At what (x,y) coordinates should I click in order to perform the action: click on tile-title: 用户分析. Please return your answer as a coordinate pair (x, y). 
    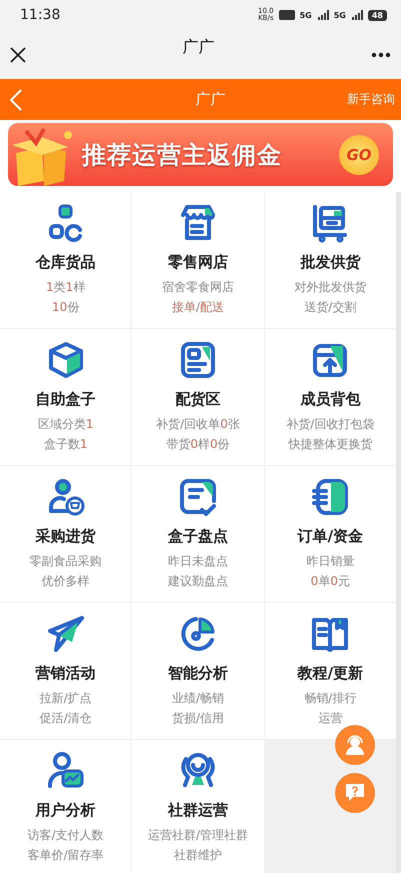
    Looking at the image, I should click on (66, 810).